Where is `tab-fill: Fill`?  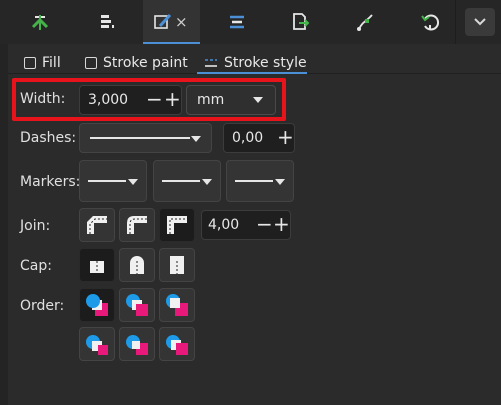 tab-fill: Fill is located at coordinates (42, 63).